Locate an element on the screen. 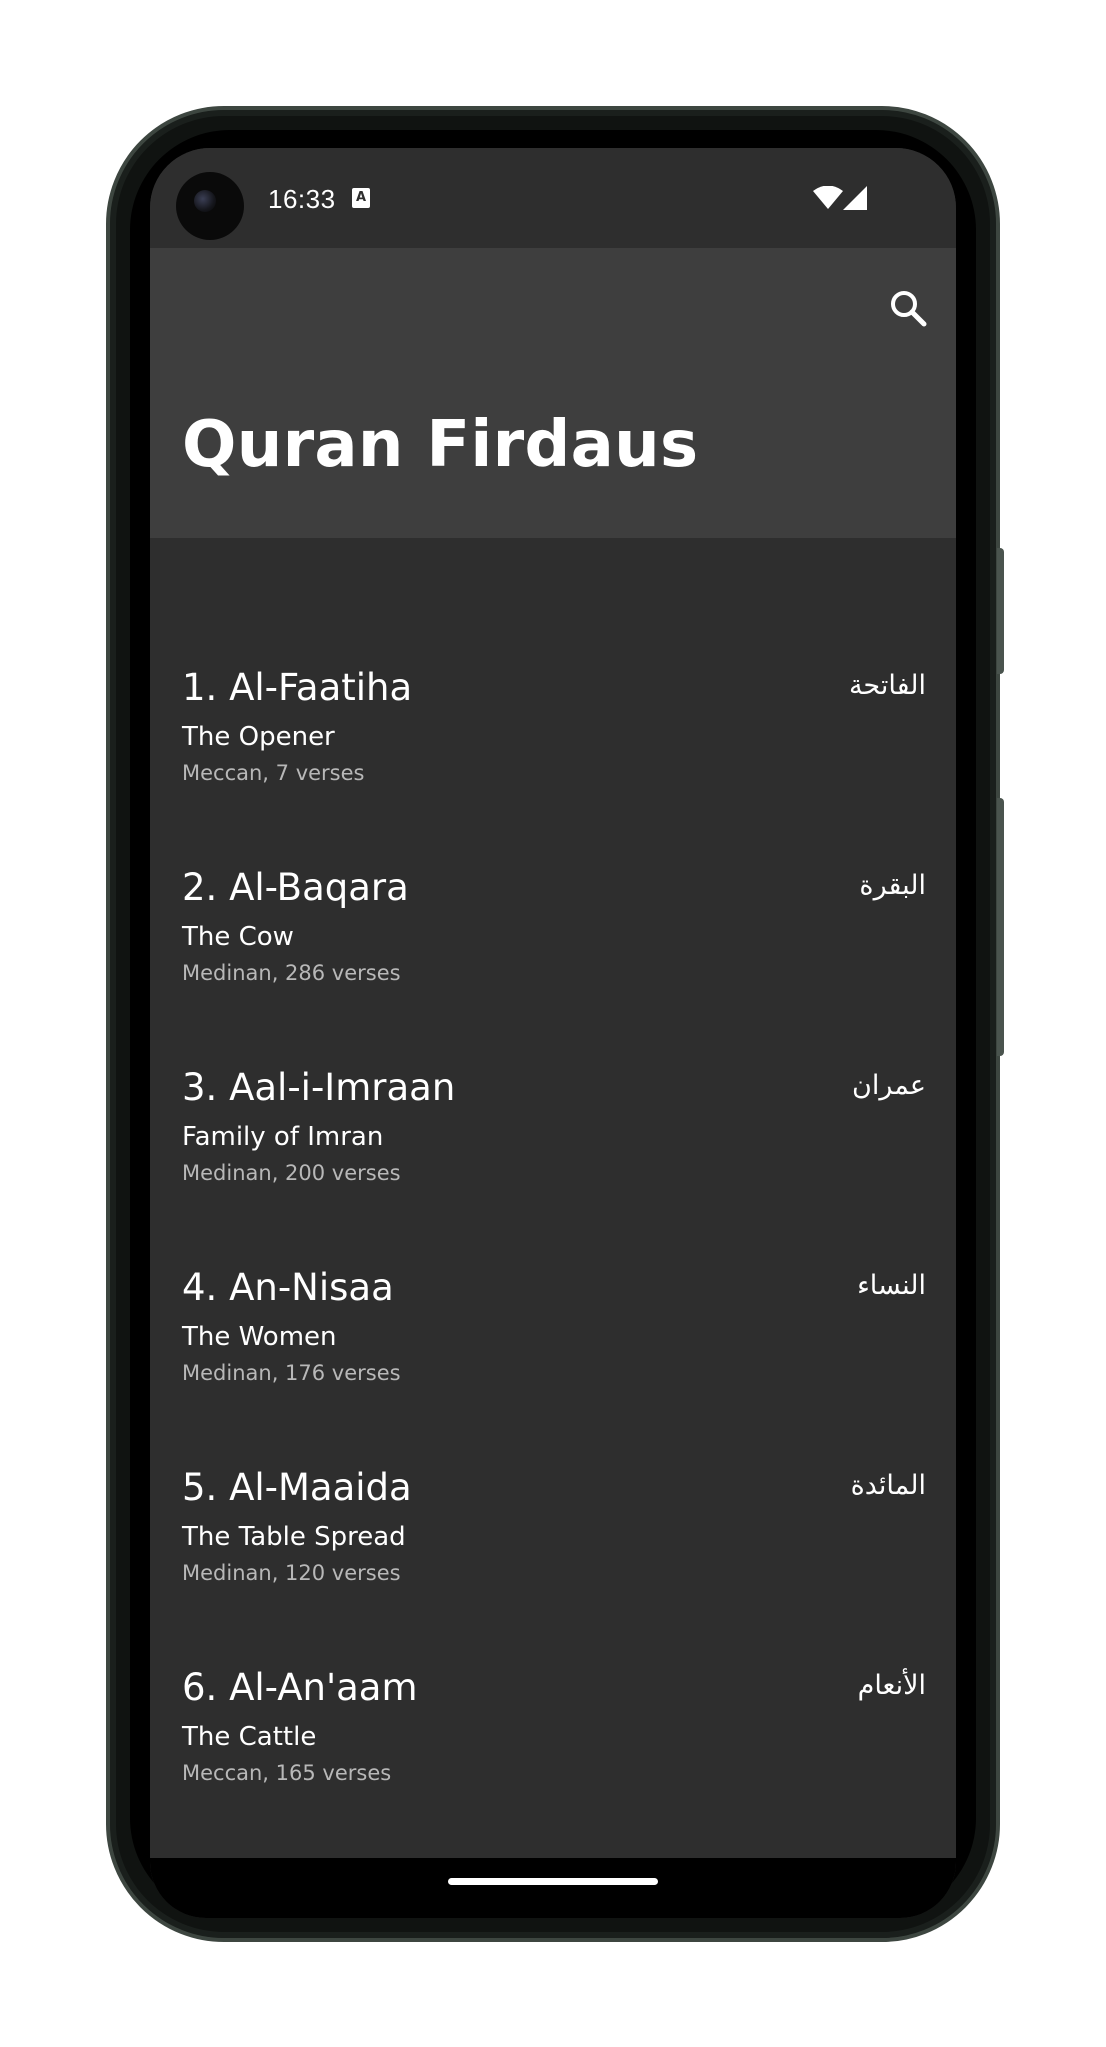  surah-name: 6. Al-An'aam is located at coordinates (300, 1687).